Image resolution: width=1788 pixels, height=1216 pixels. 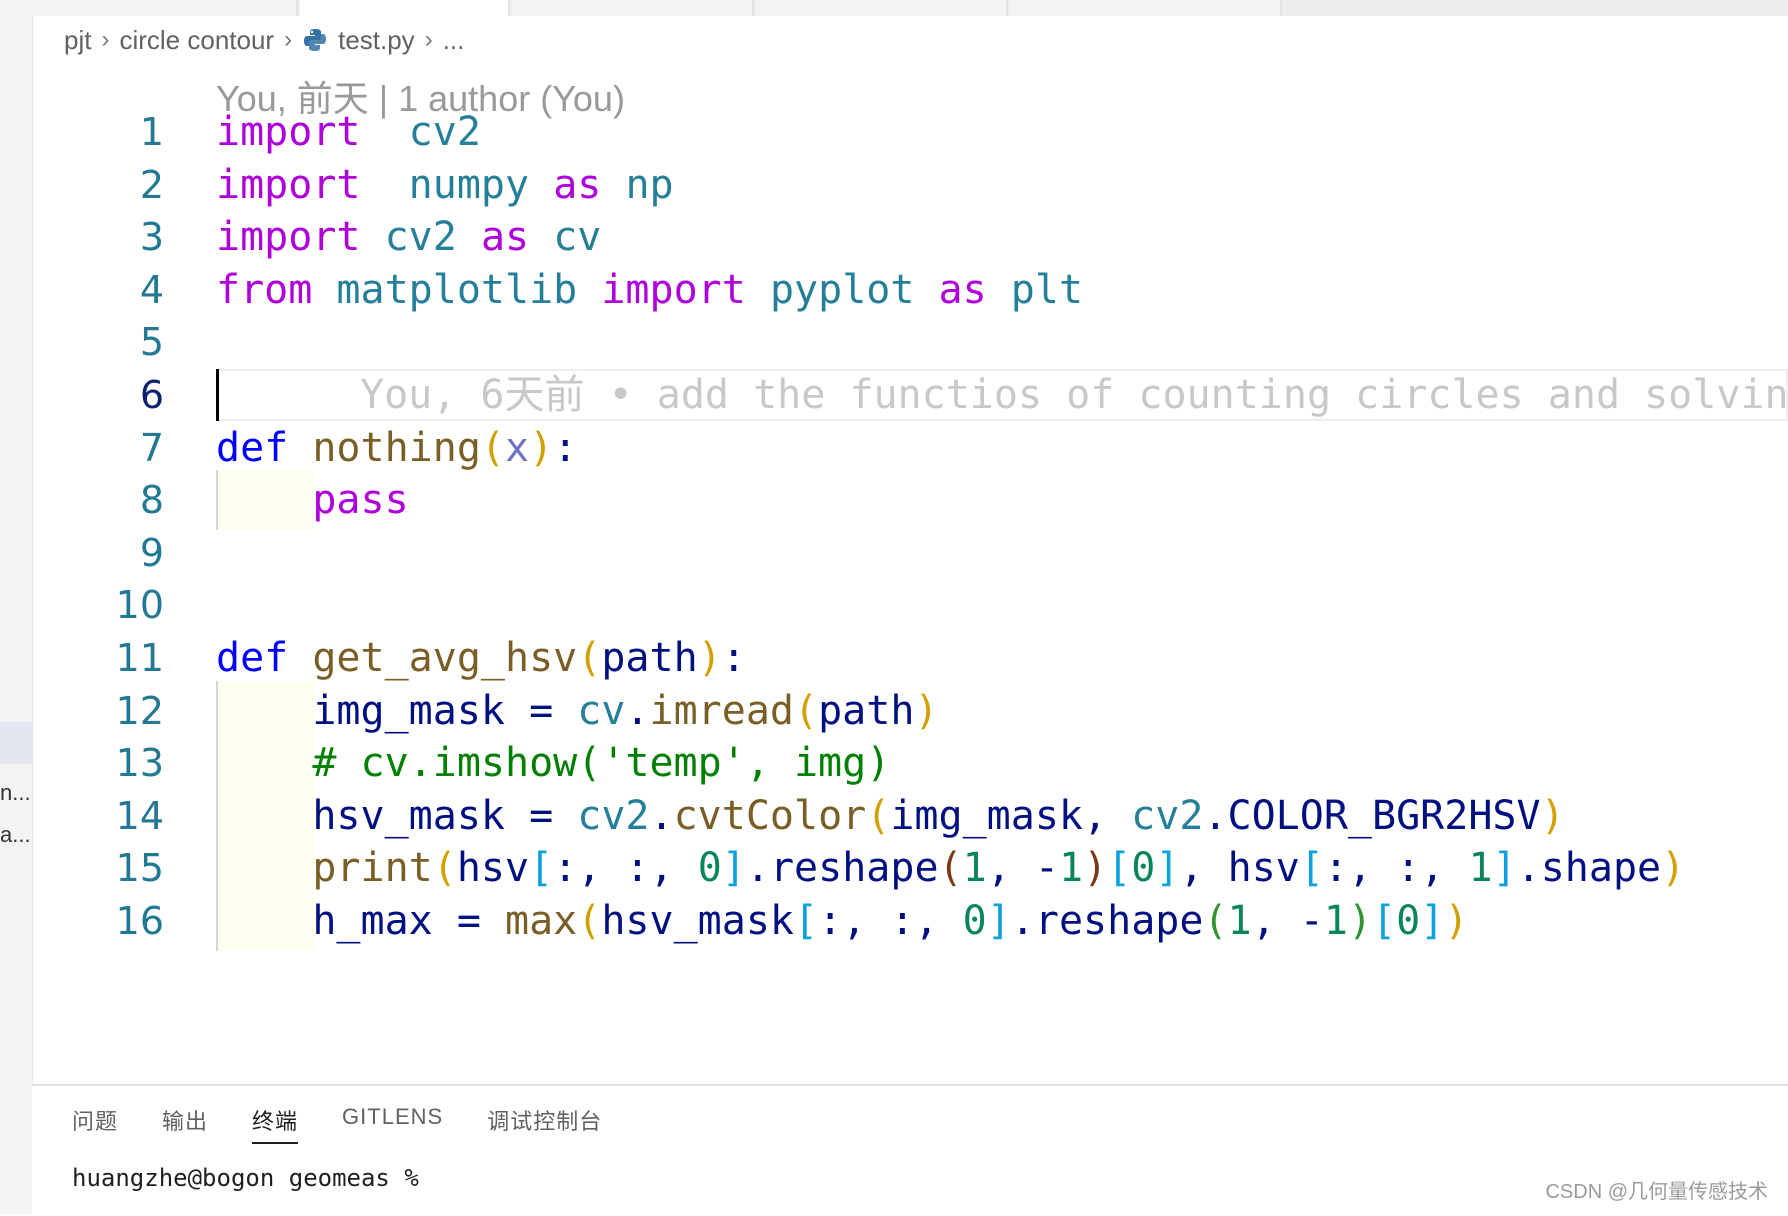 I want to click on code-token: # cv.imshow(, so click(x=457, y=763).